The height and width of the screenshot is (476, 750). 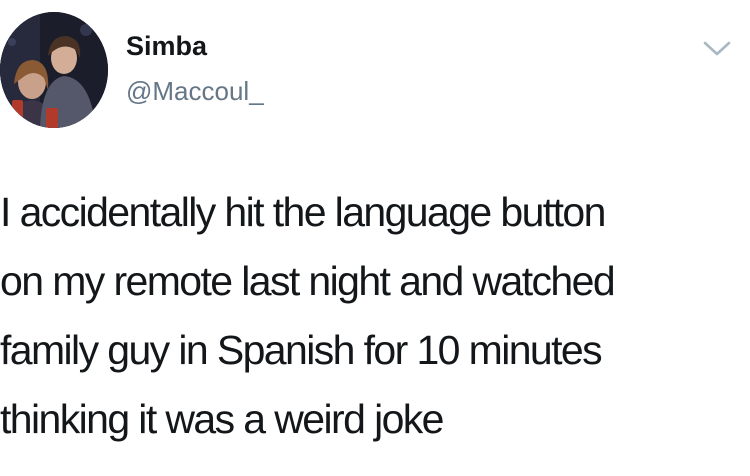 I want to click on tweet-menu-button, so click(x=717, y=49).